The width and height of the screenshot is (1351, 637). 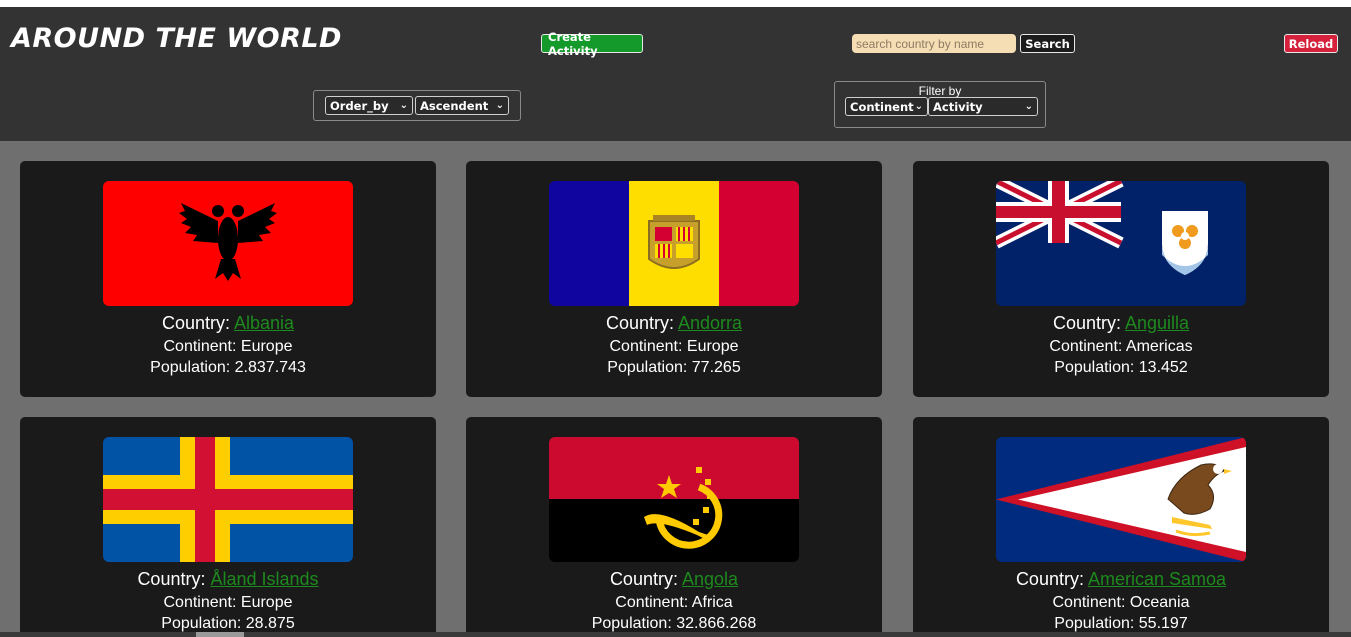 What do you see at coordinates (675, 3) in the screenshot?
I see `top-border` at bounding box center [675, 3].